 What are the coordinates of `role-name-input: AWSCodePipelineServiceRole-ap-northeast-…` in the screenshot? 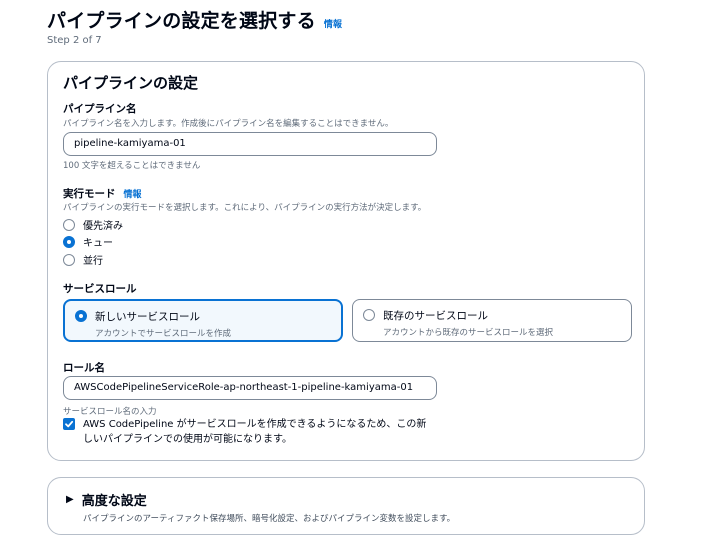 It's located at (250, 388).